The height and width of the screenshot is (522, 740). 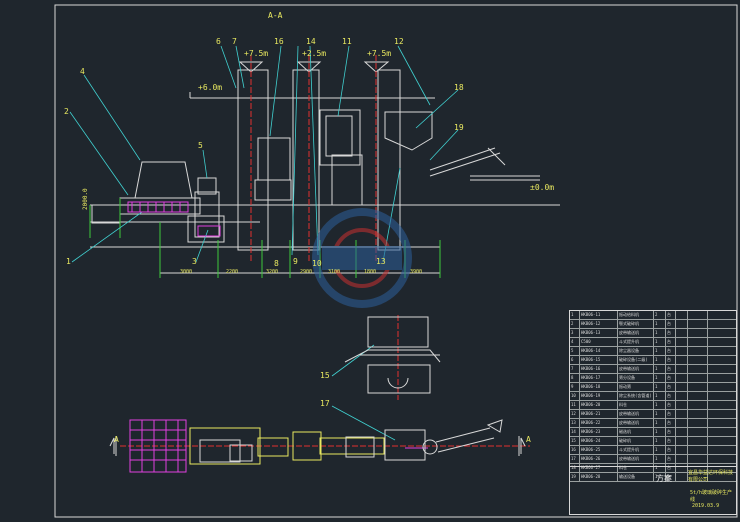 What do you see at coordinates (599, 378) in the screenshot?
I see `table-cell: HKB06-17` at bounding box center [599, 378].